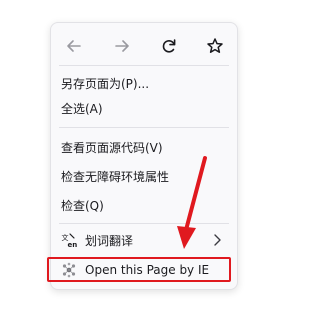  Describe the element at coordinates (217, 241) in the screenshot. I see `chevron-right-icon` at that location.